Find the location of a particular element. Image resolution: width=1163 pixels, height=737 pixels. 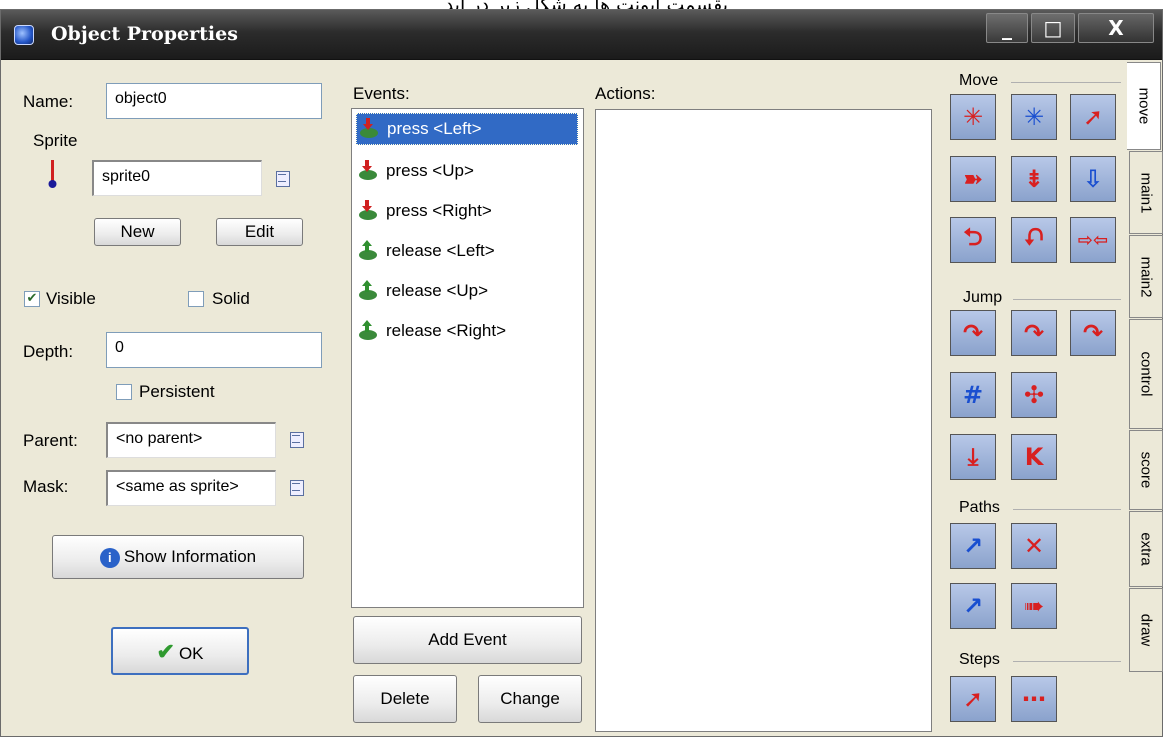

info-icon: i is located at coordinates (109, 557).